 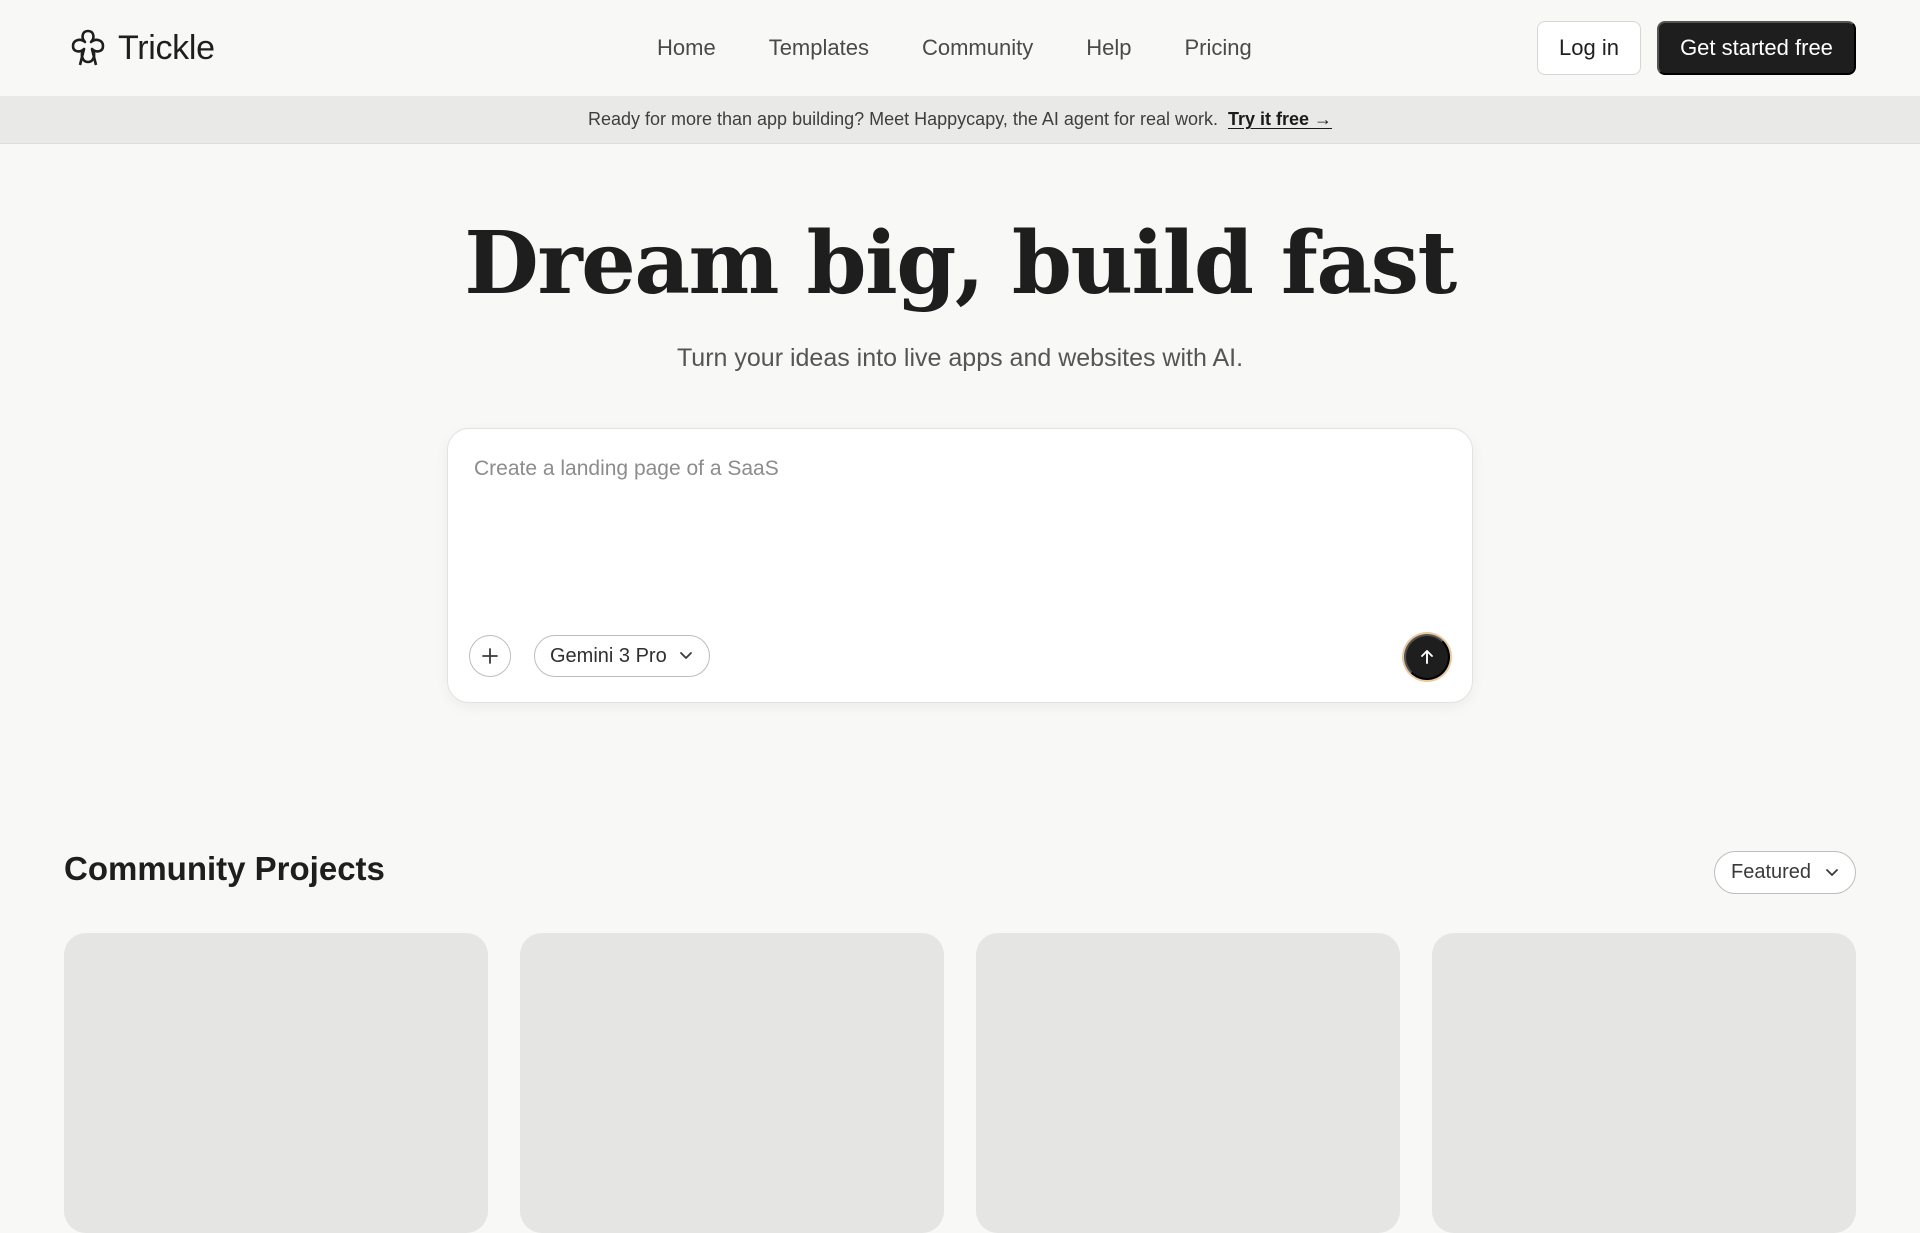 What do you see at coordinates (1771, 872) in the screenshot?
I see `sort-label: Featured` at bounding box center [1771, 872].